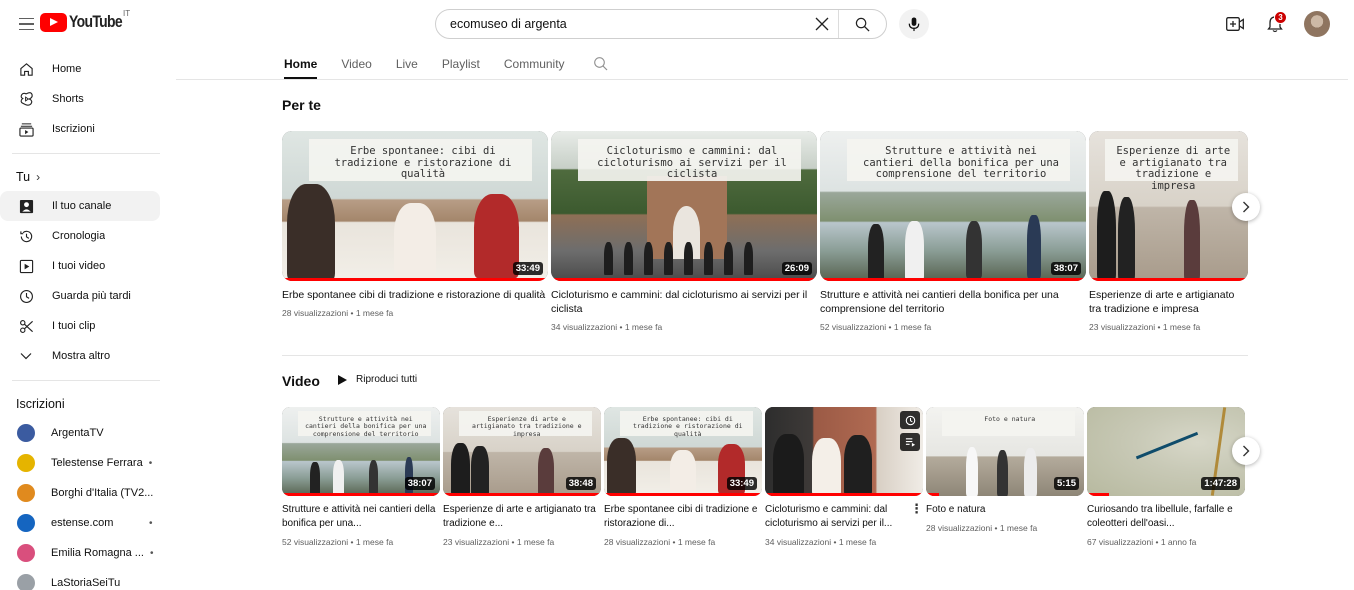  What do you see at coordinates (461, 63) in the screenshot?
I see `tab-playlist: Playlist` at bounding box center [461, 63].